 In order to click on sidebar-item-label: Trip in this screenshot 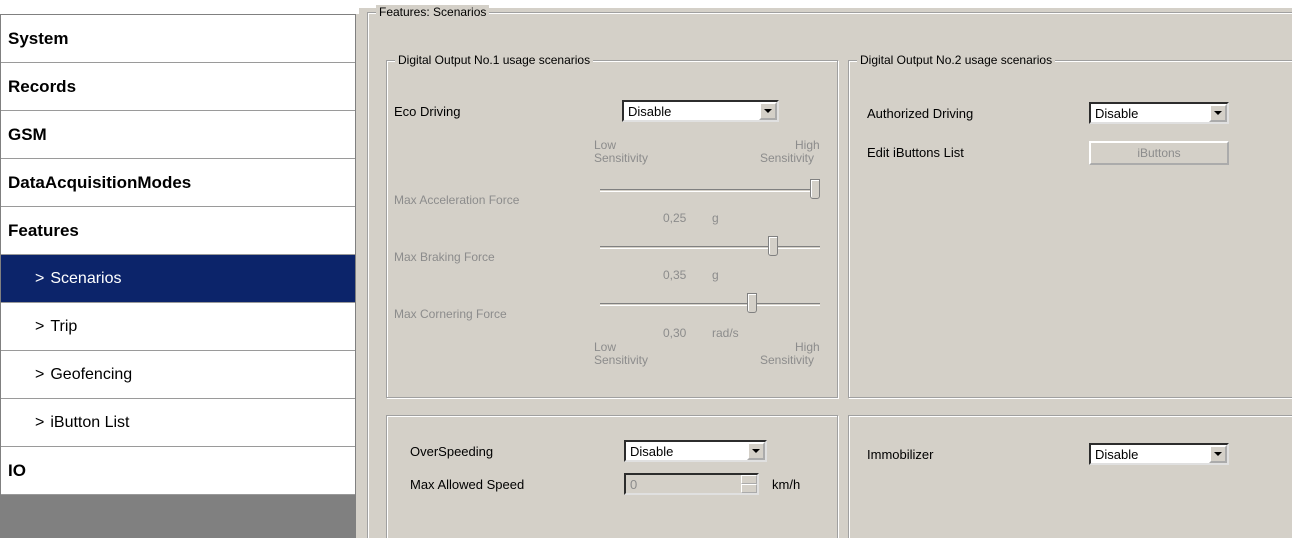, I will do `click(64, 326)`.